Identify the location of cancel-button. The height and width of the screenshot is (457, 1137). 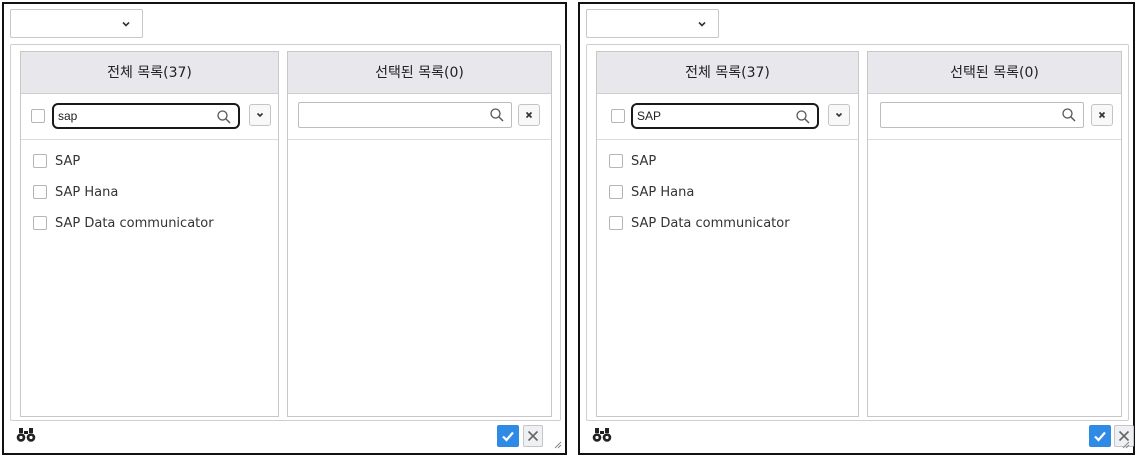
(533, 436).